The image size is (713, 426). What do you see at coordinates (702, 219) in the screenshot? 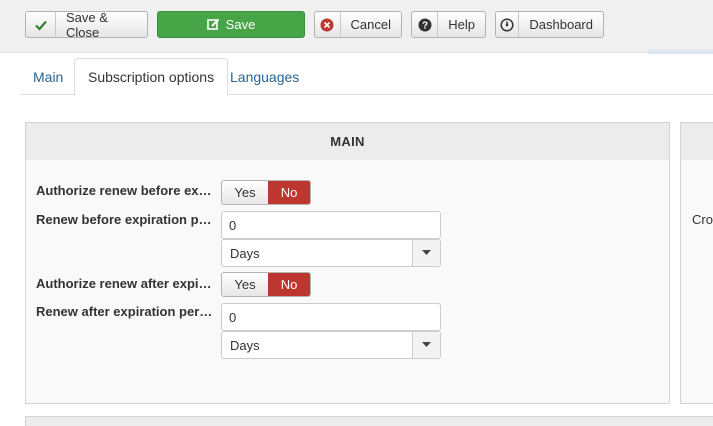
I see `right-panel-text: Cro` at bounding box center [702, 219].